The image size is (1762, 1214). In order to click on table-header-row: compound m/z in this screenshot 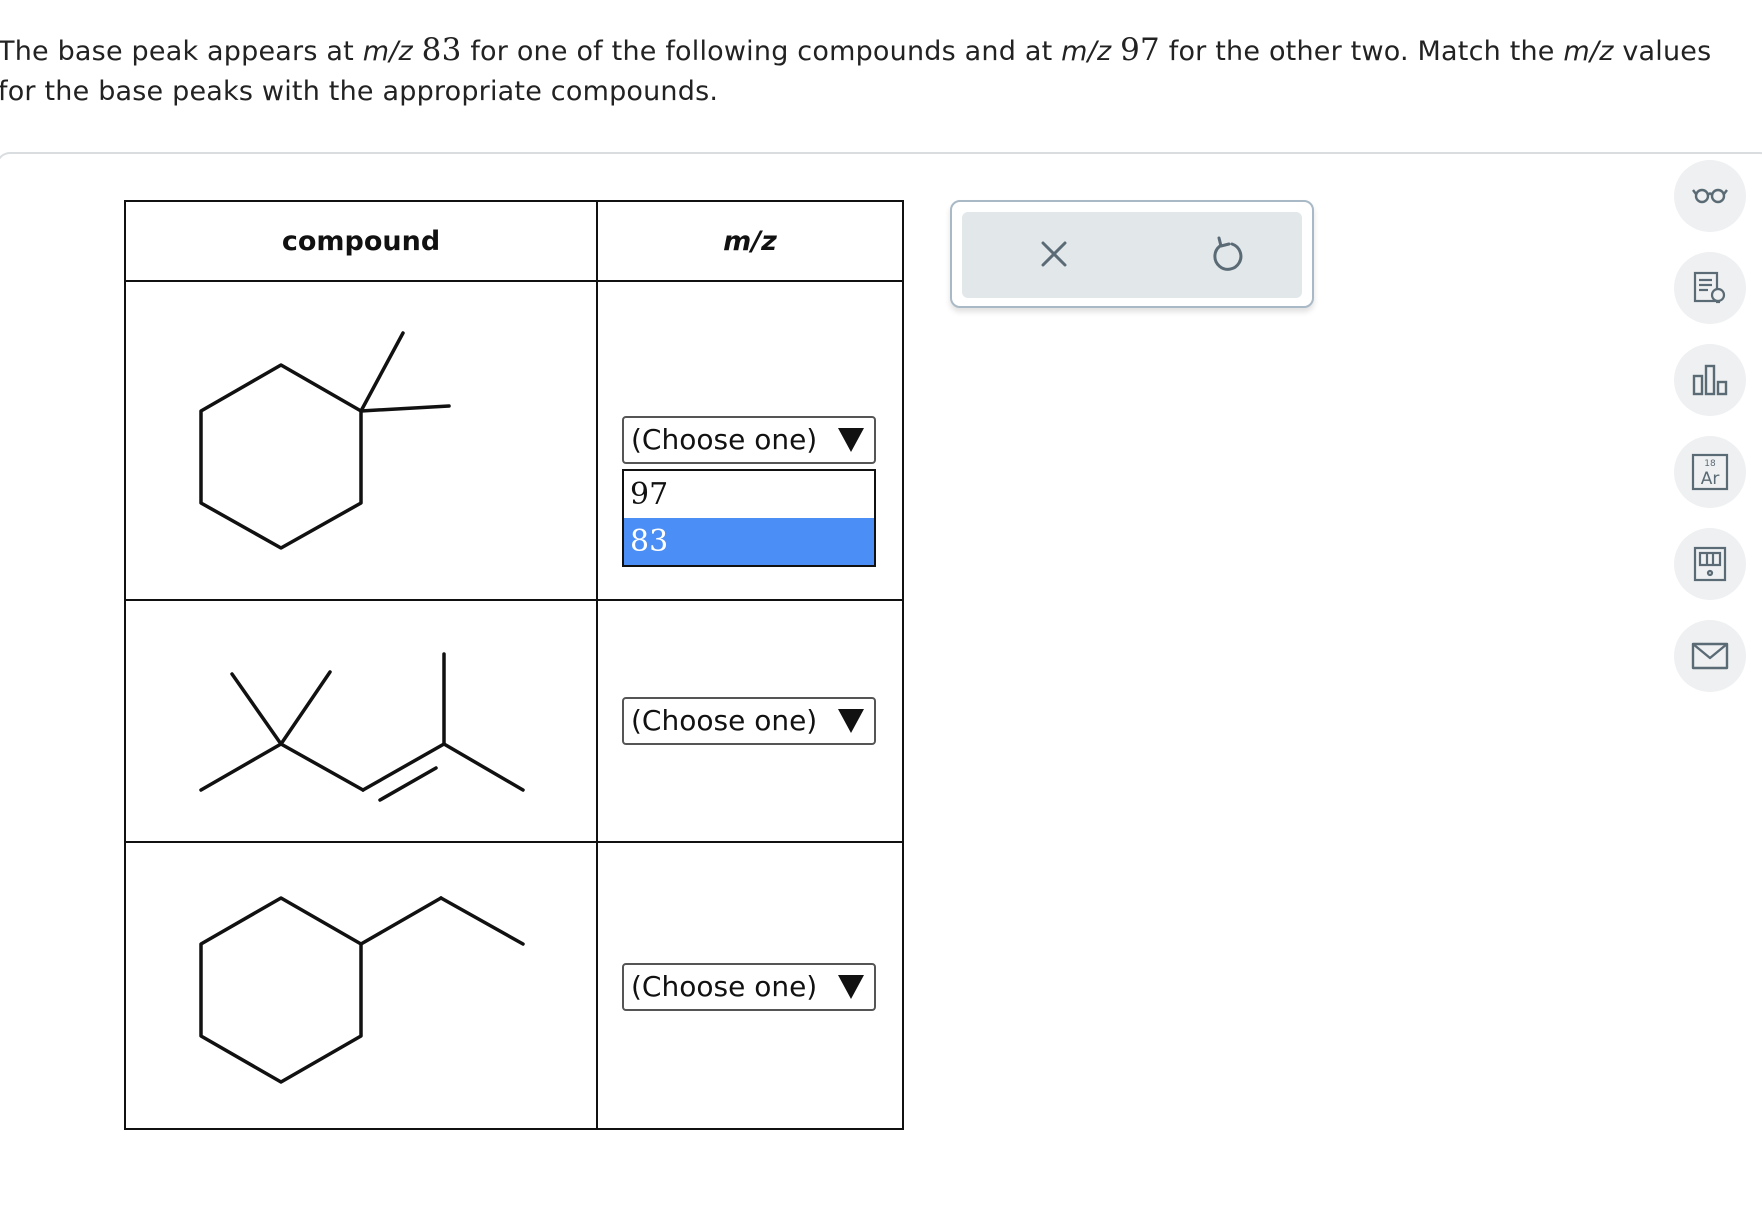, I will do `click(514, 241)`.